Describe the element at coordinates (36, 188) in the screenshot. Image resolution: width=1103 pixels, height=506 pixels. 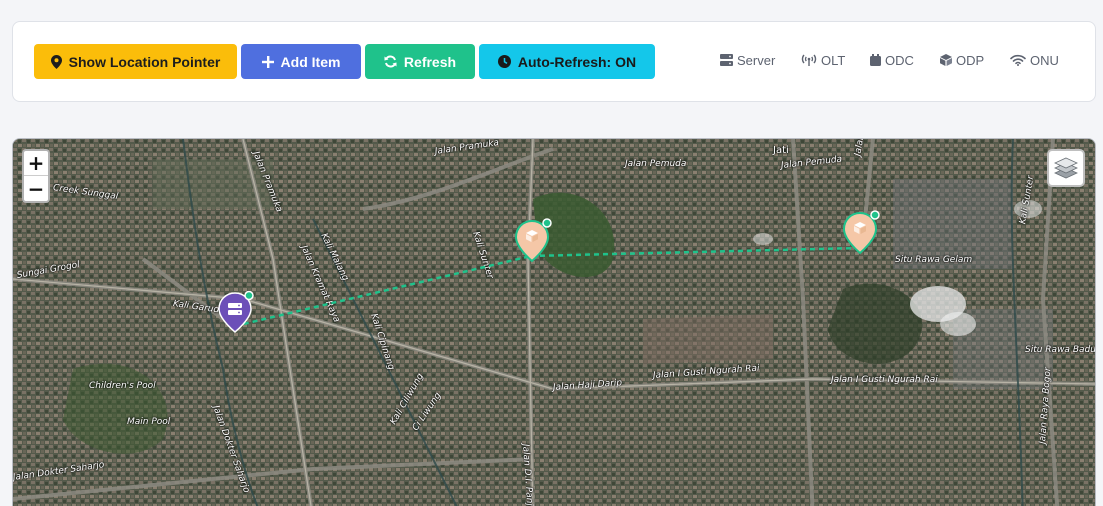
I see `zoom-out-button: −` at that location.